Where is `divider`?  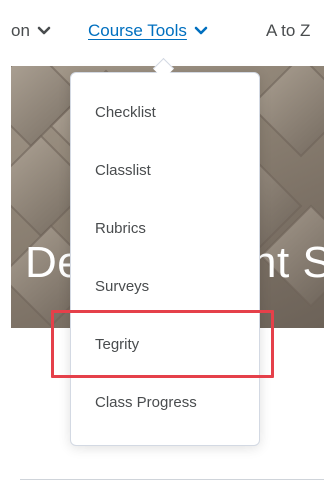 divider is located at coordinates (172, 479).